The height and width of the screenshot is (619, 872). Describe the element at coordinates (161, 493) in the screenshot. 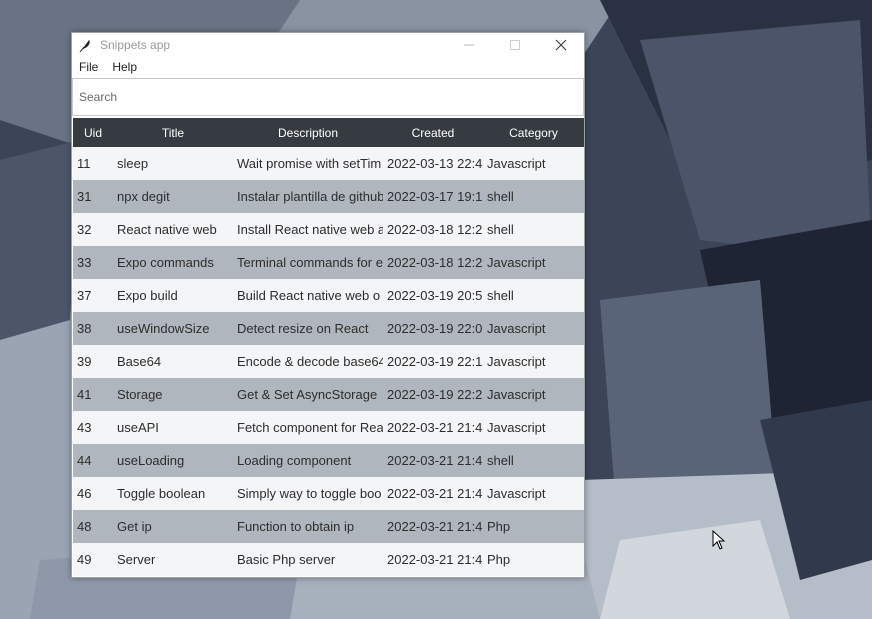

I see `cell-title: Toggle boolean` at that location.